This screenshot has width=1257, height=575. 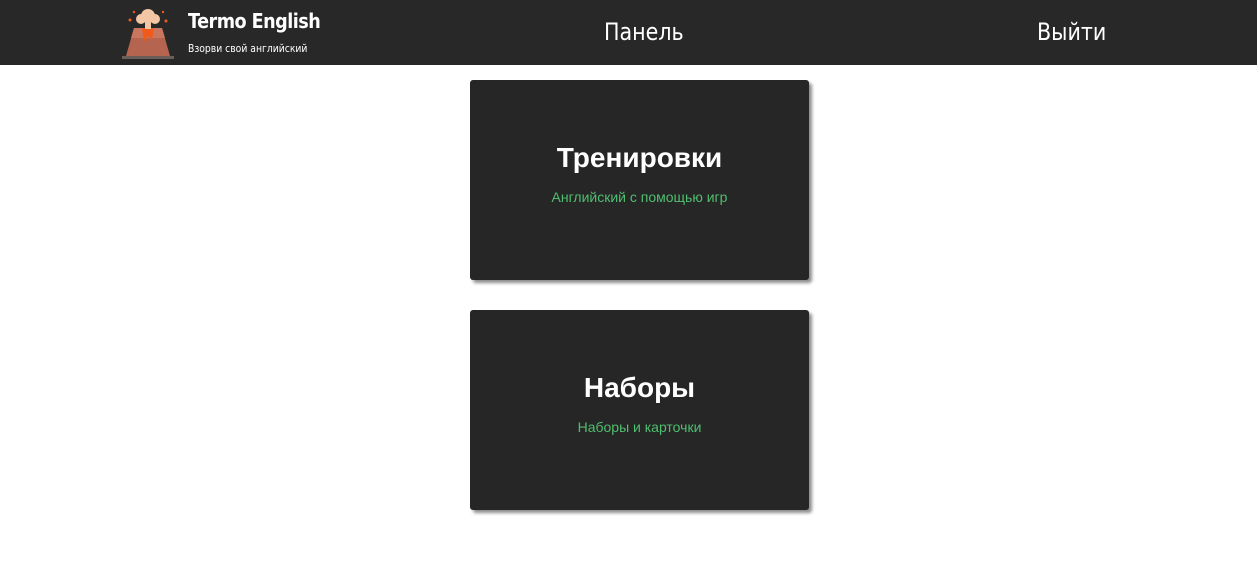 I want to click on logout-link: Выйти, so click(x=1071, y=32).